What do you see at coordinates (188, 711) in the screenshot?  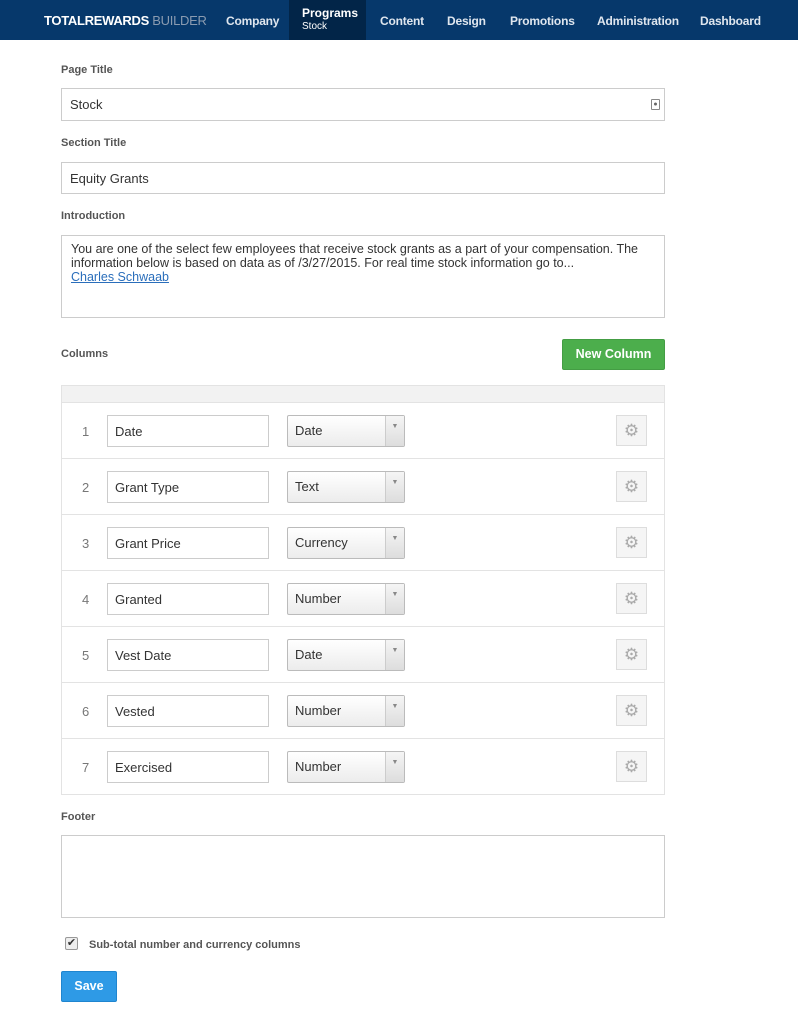 I see `column-name-input: Vested` at bounding box center [188, 711].